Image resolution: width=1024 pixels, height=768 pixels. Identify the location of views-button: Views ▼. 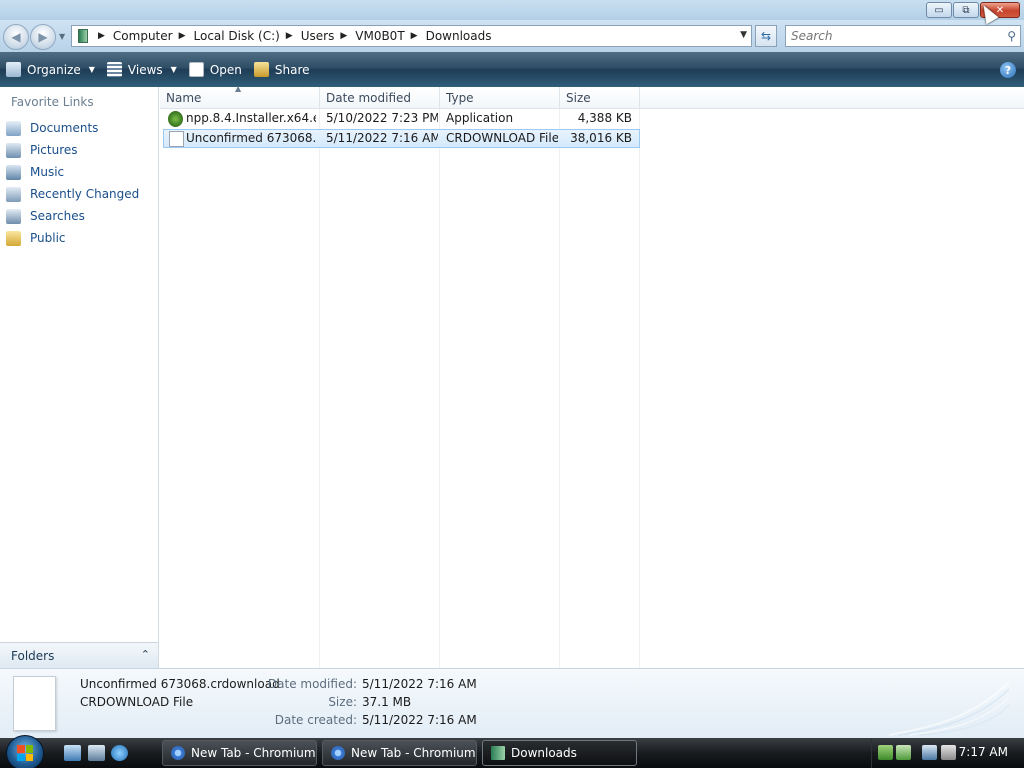
(142, 69).